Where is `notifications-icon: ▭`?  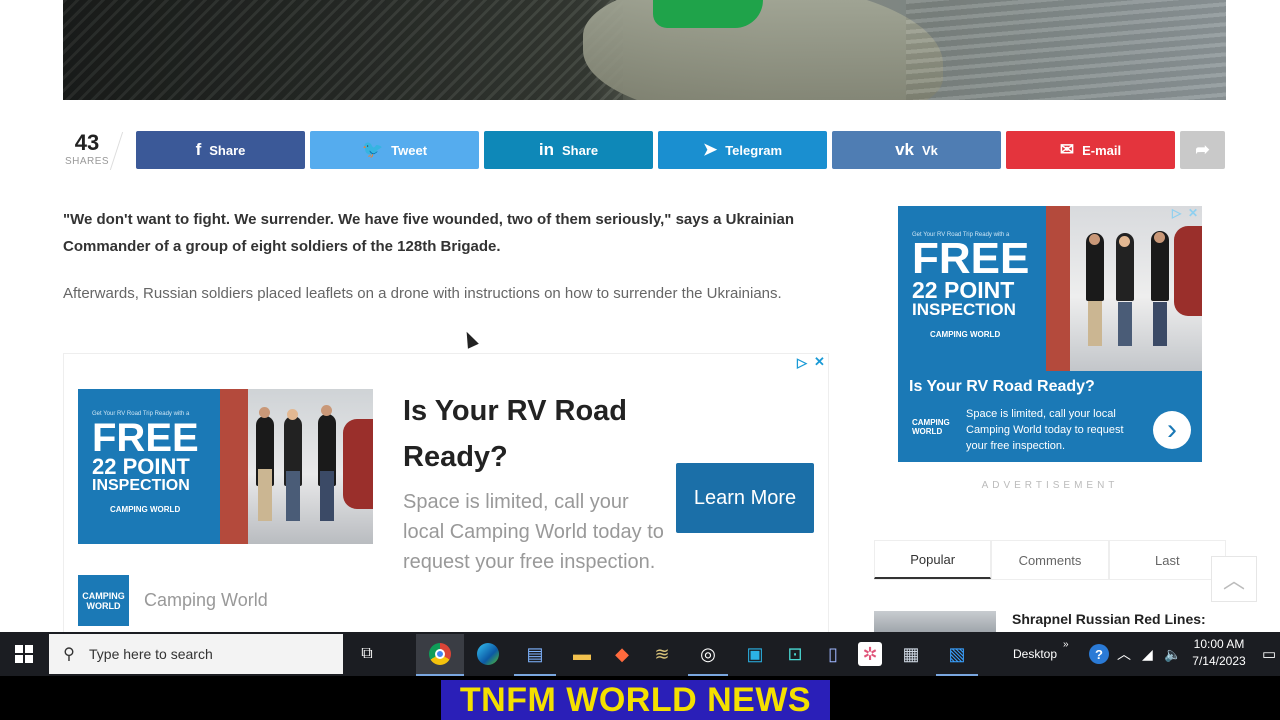
notifications-icon: ▭ is located at coordinates (1269, 654).